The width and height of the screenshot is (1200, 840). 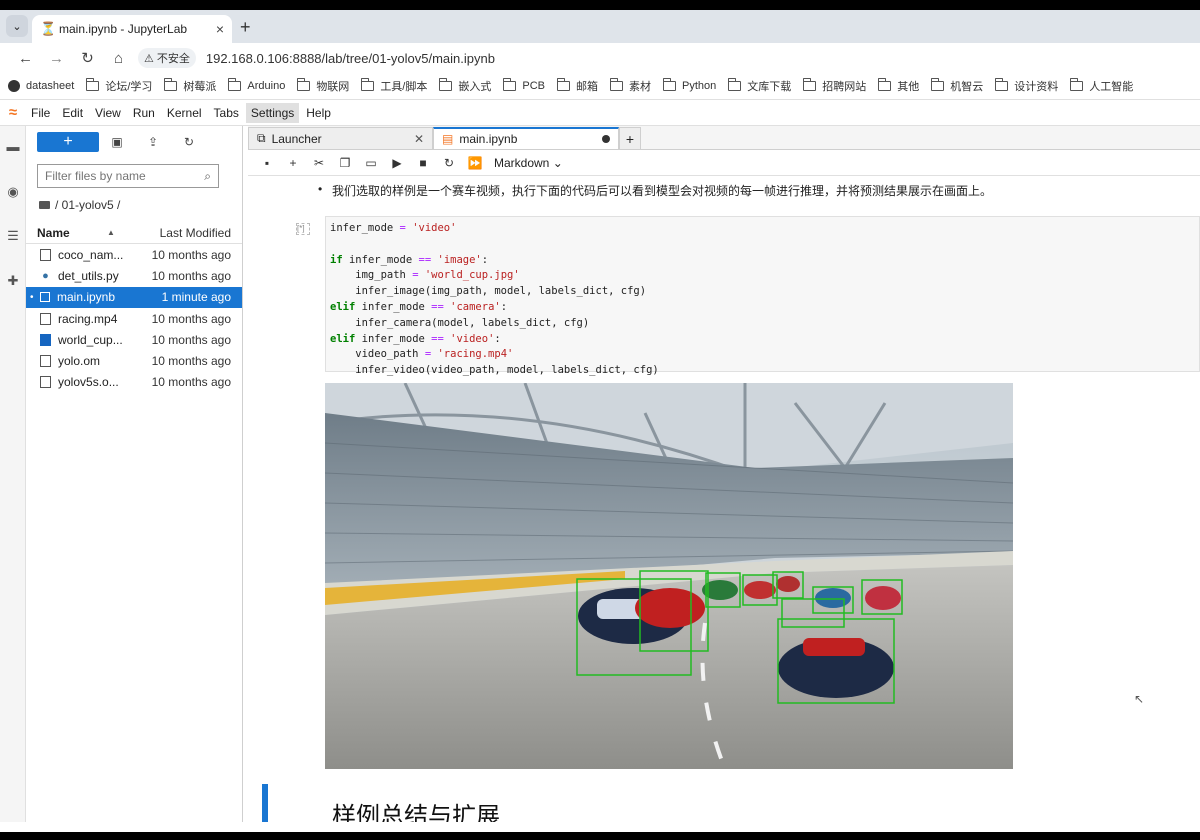 What do you see at coordinates (134, 275) in the screenshot?
I see `file-row: ● det_utils.py 10 months ago` at bounding box center [134, 275].